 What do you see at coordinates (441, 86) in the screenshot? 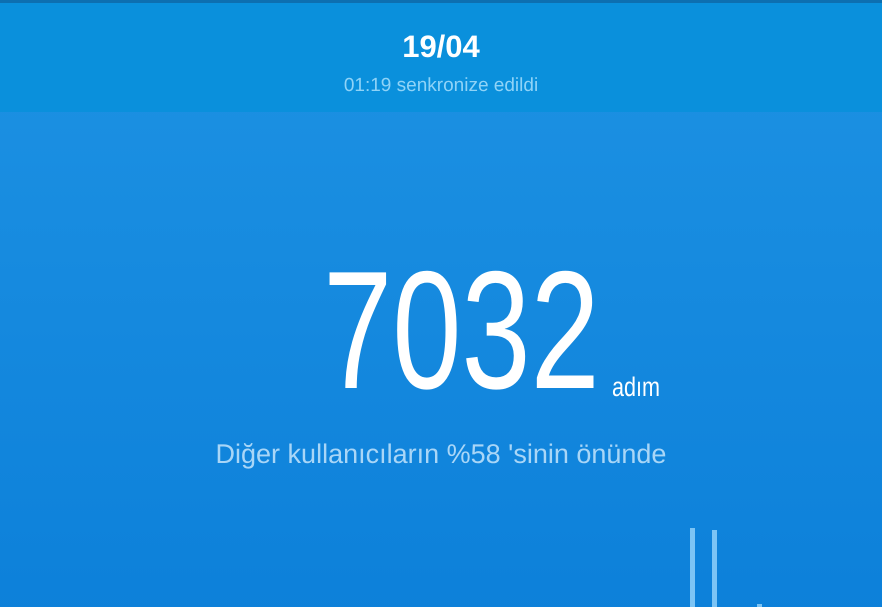
I see `sync-status: 01:19 senkronize edildi` at bounding box center [441, 86].